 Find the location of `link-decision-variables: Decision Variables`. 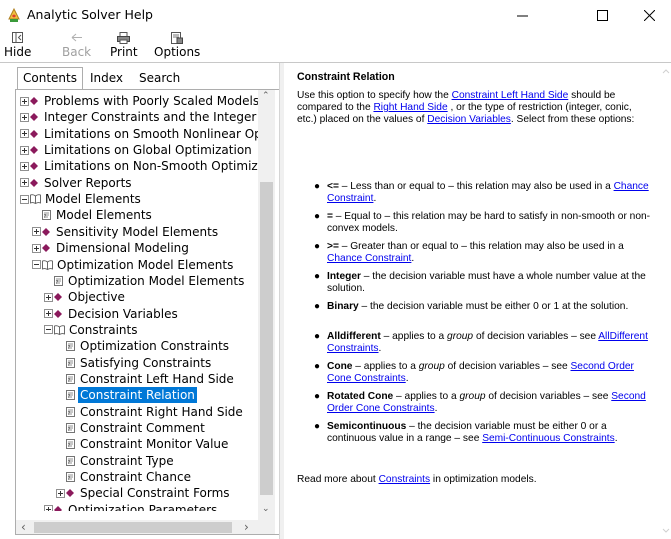

link-decision-variables: Decision Variables is located at coordinates (469, 119).